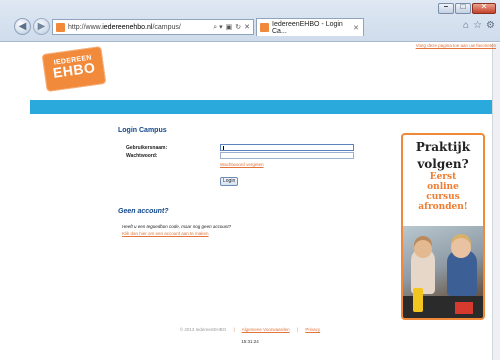  I want to click on ad-line-2: volgen?, so click(443, 164).